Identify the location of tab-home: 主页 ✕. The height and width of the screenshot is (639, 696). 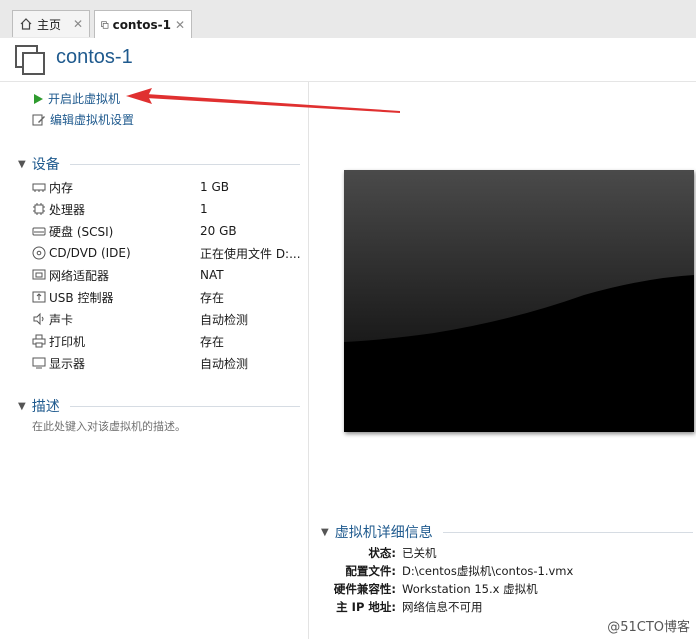
(51, 23).